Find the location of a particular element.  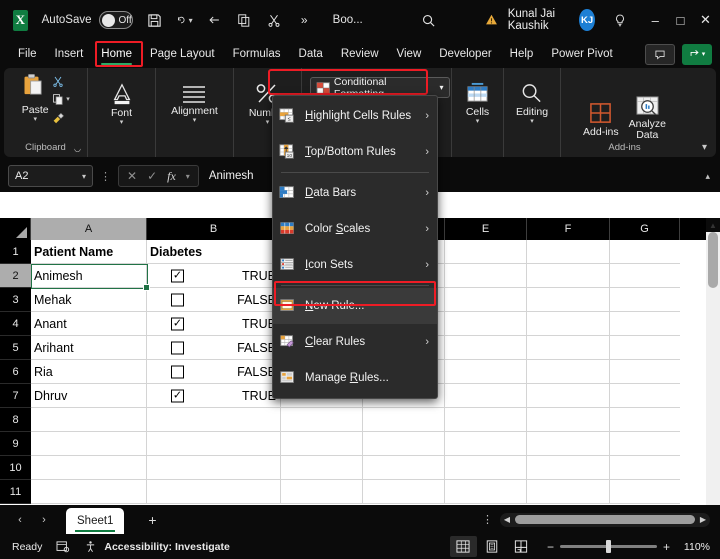

cell-F5 is located at coordinates (568, 348).